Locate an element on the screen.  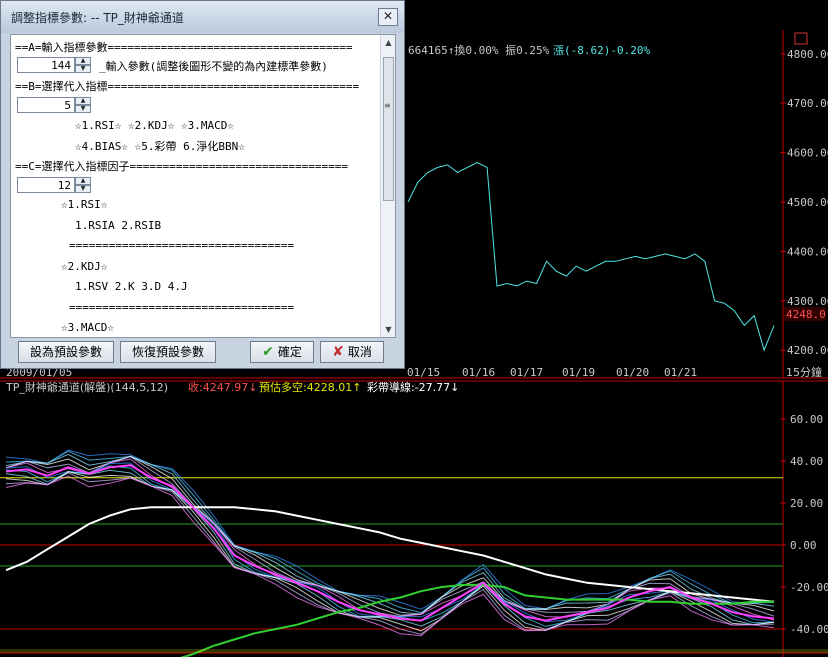
dialog-titlebar: 調整指標參數: -- TP_財神爺通道 ✕ is located at coordinates (202, 17).